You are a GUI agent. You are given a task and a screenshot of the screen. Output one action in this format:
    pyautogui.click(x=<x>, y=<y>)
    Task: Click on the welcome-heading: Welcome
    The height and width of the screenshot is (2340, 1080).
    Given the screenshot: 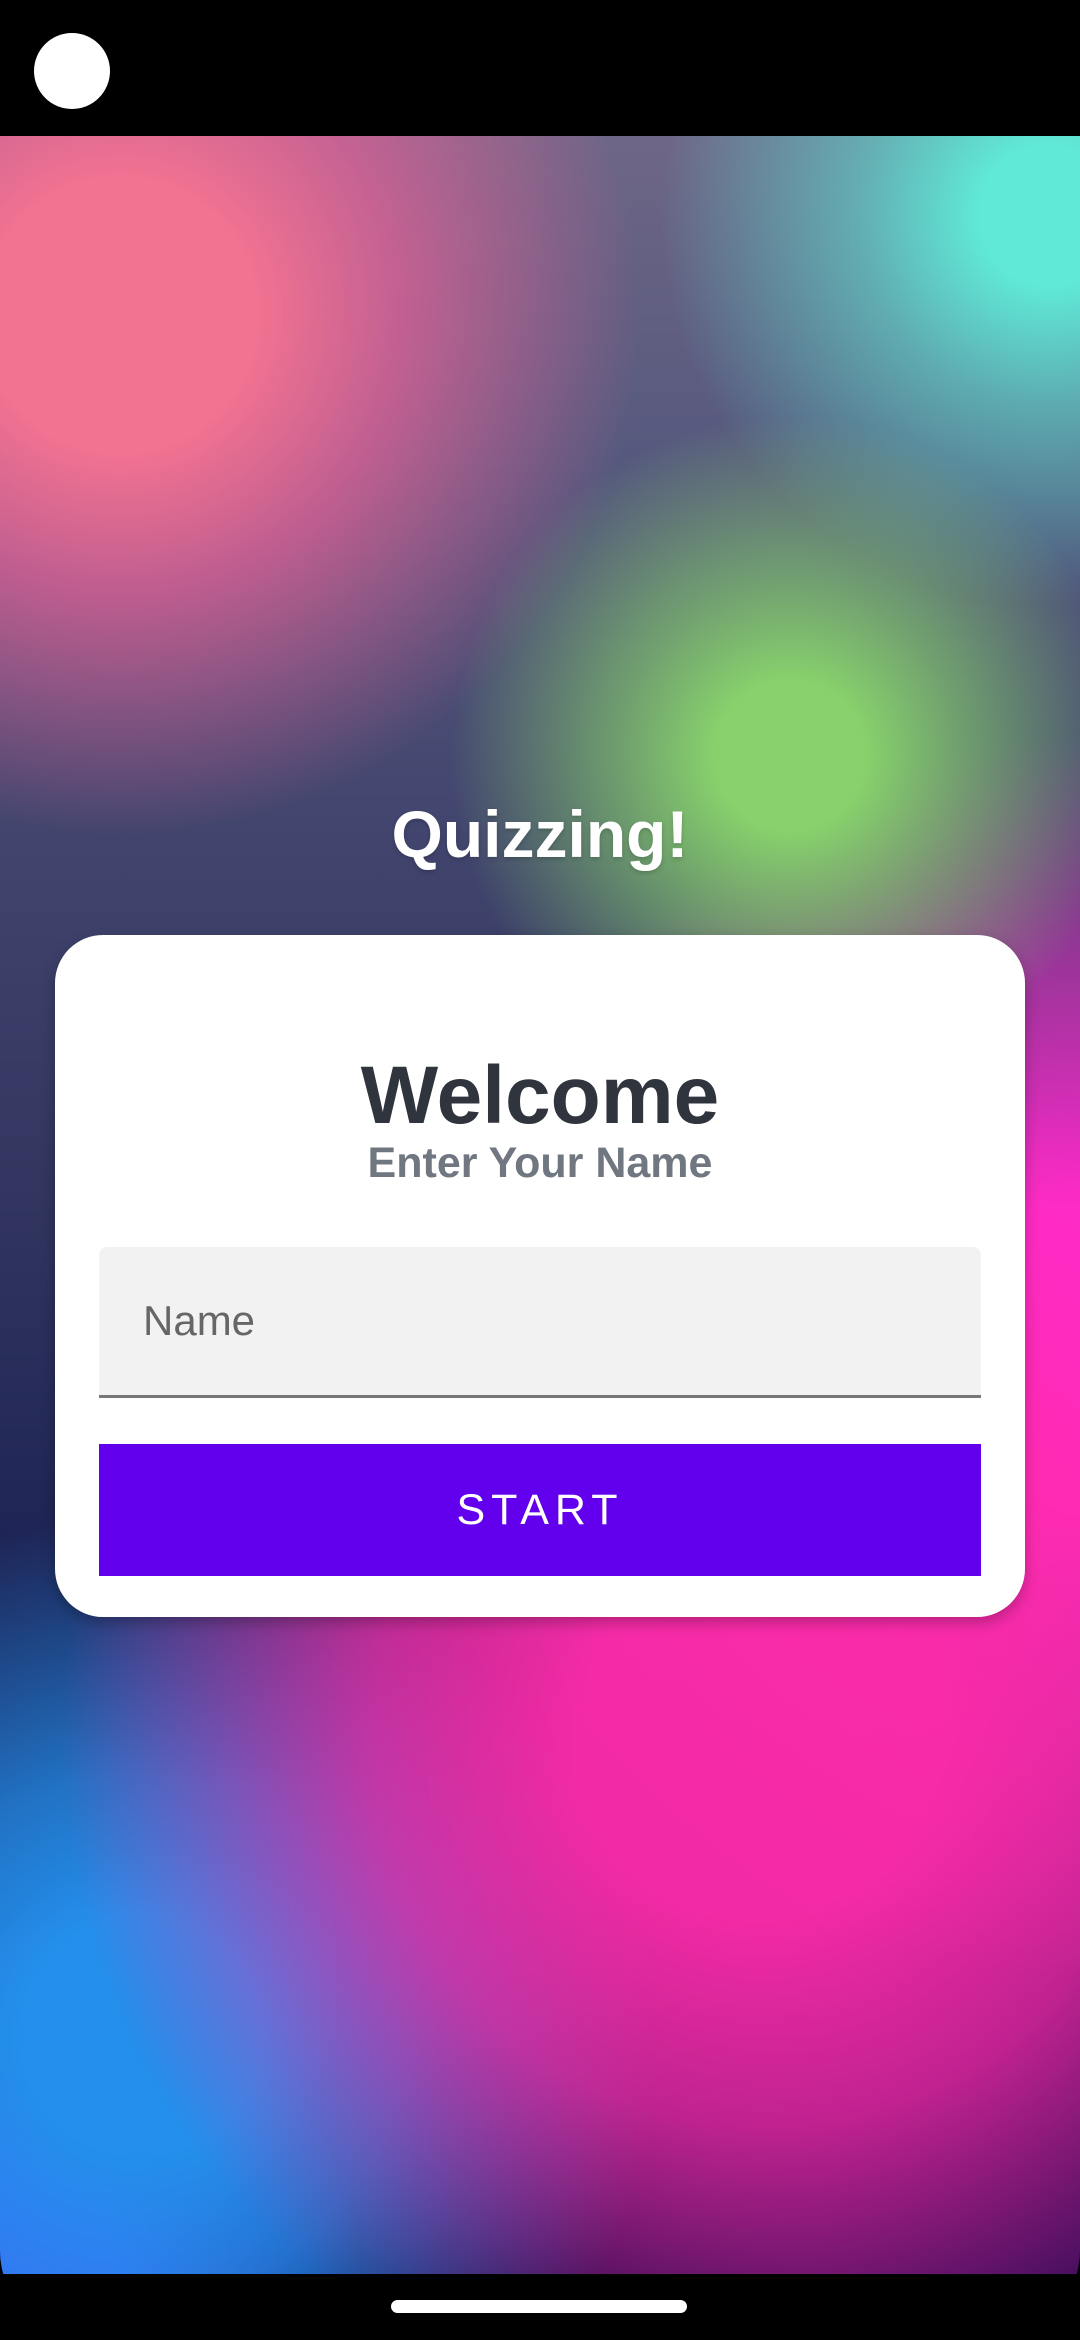 What is the action you would take?
    pyautogui.click(x=540, y=1095)
    